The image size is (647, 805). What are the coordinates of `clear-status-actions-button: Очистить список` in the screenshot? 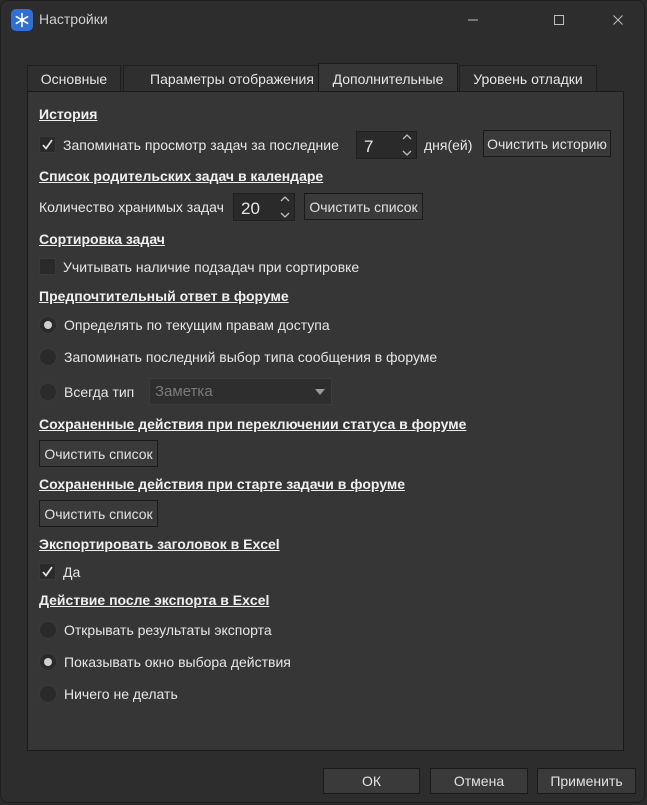 It's located at (98, 453).